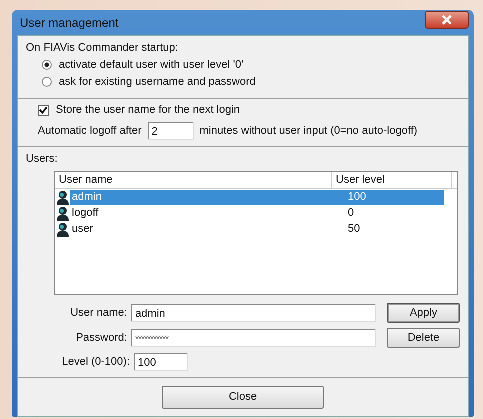 This screenshot has width=483, height=419. I want to click on column-header: User level, so click(392, 180).